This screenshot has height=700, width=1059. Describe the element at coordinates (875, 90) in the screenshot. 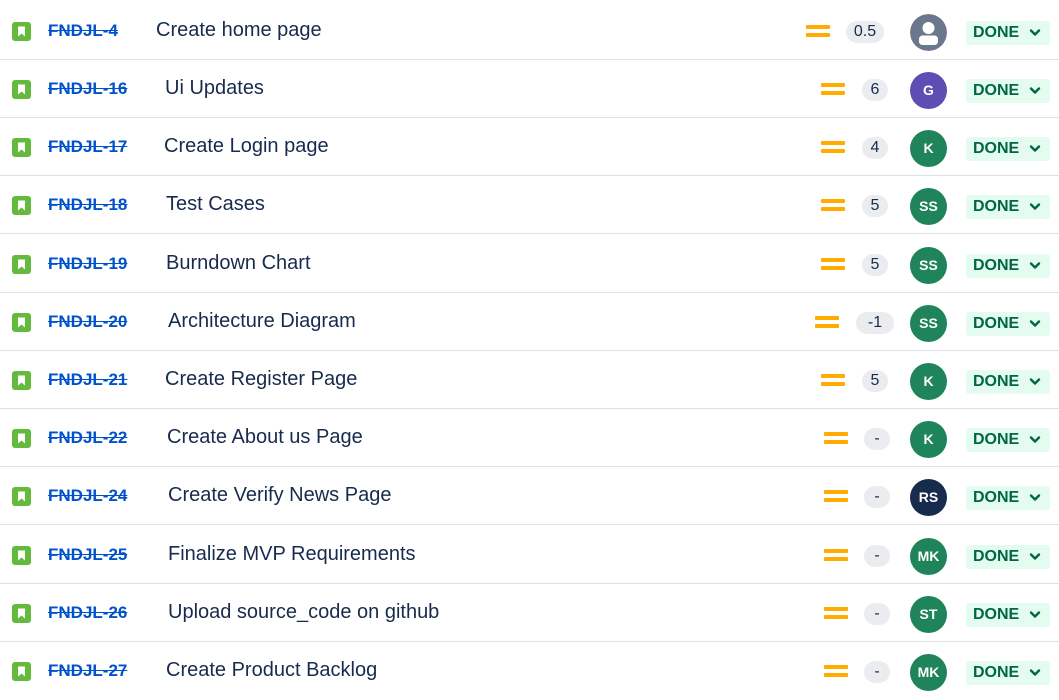

I see `story-points-badge: 6` at that location.